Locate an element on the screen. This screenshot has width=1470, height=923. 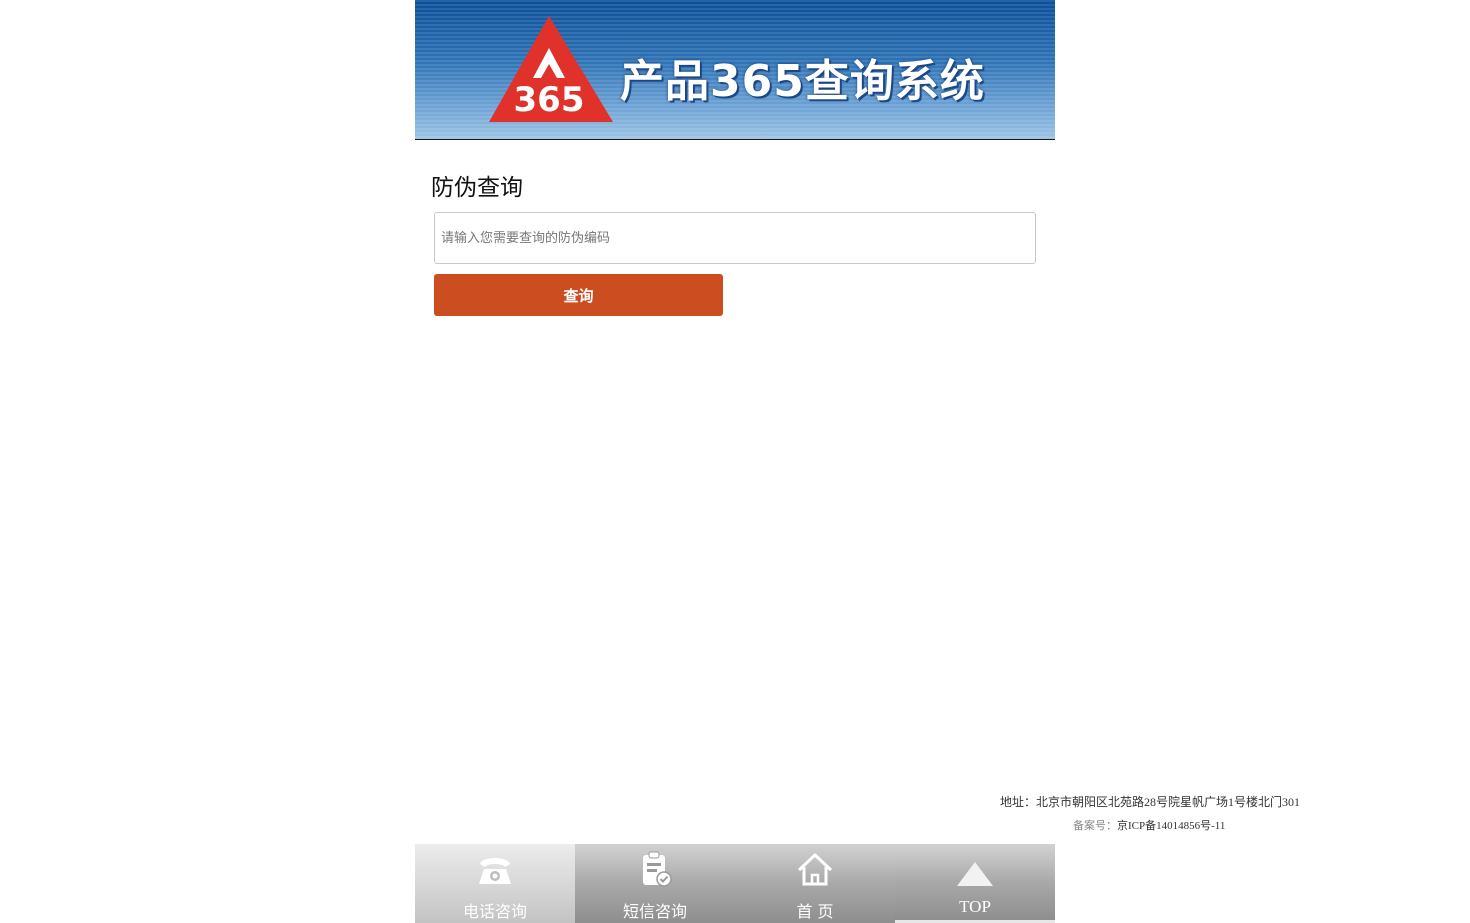
nav-home: 首 页 is located at coordinates (815, 883).